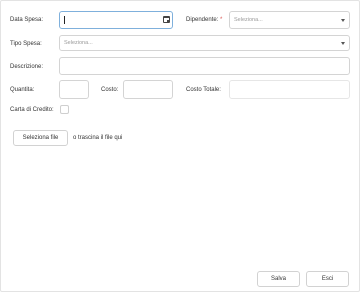 The height and width of the screenshot is (292, 360). Describe the element at coordinates (204, 20) in the screenshot. I see `dipendente-label: Dipendente: *` at that location.